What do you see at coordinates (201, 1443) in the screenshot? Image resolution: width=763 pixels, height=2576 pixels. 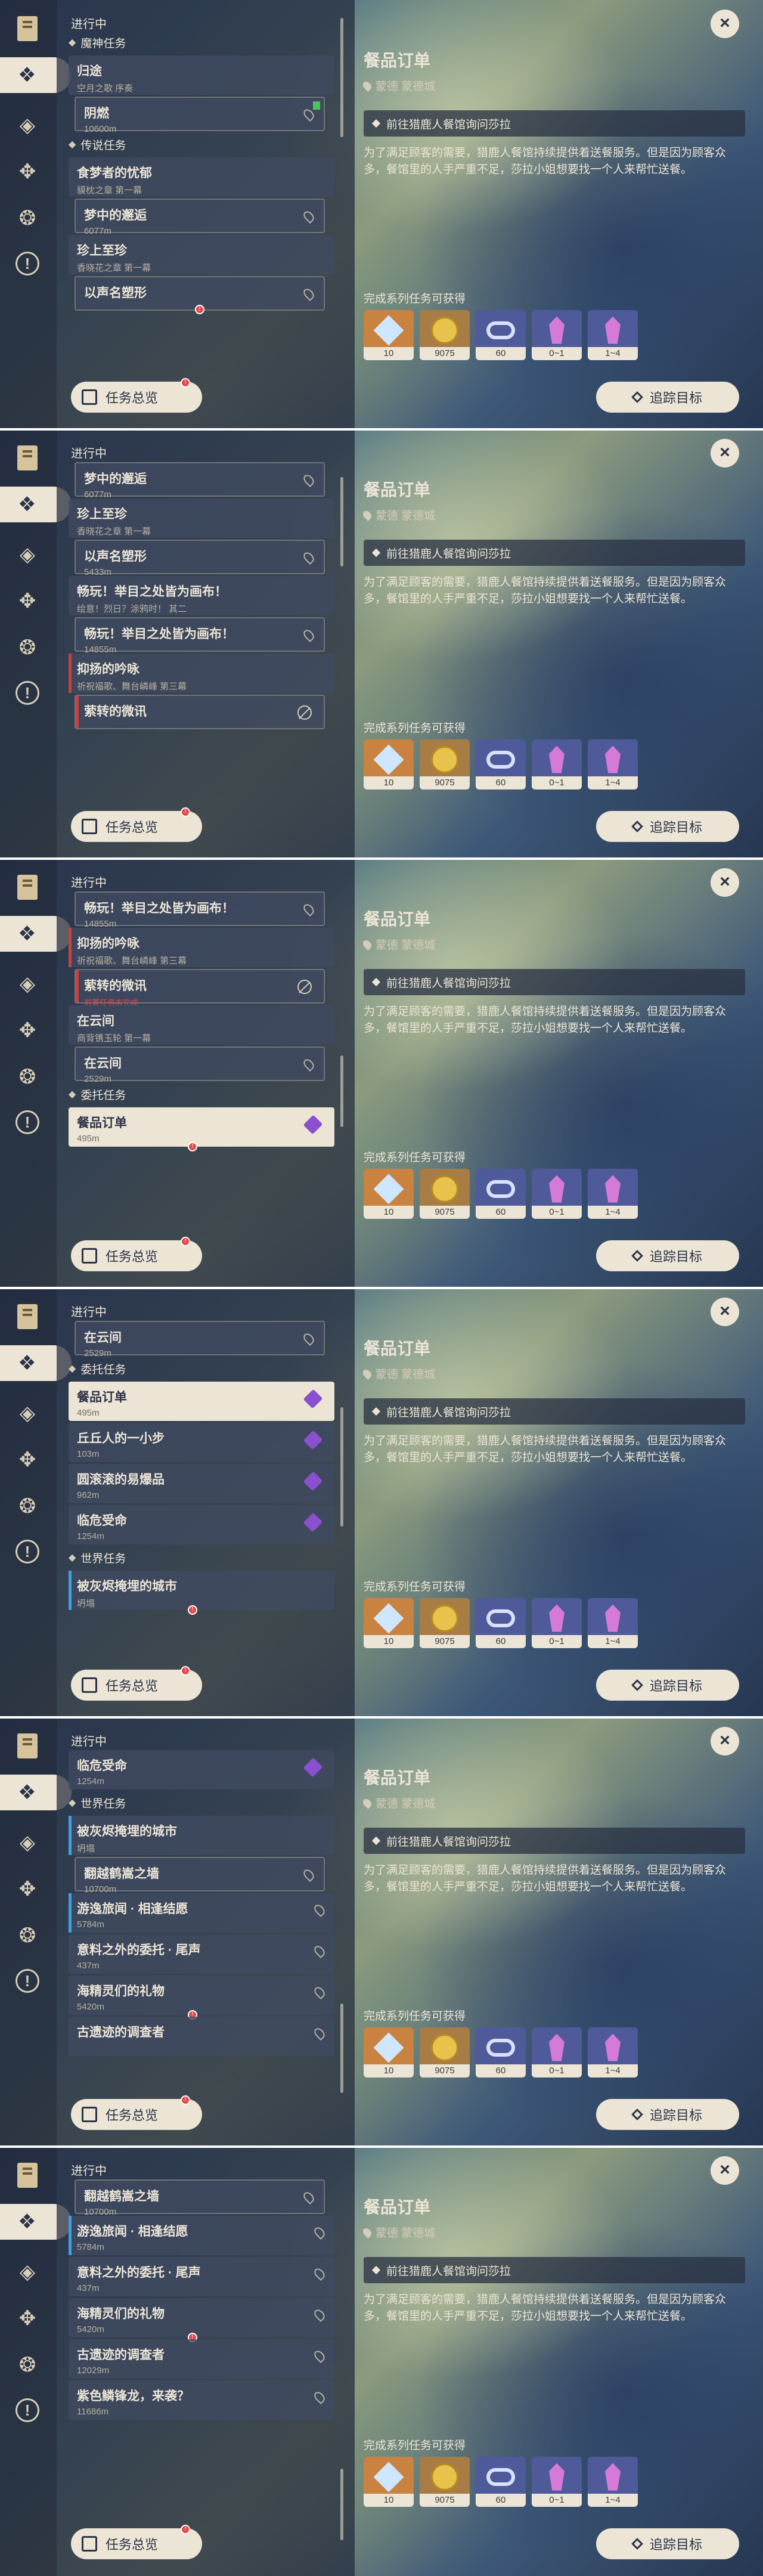 I see `quest-item: 丘丘人的一小步 103m` at bounding box center [201, 1443].